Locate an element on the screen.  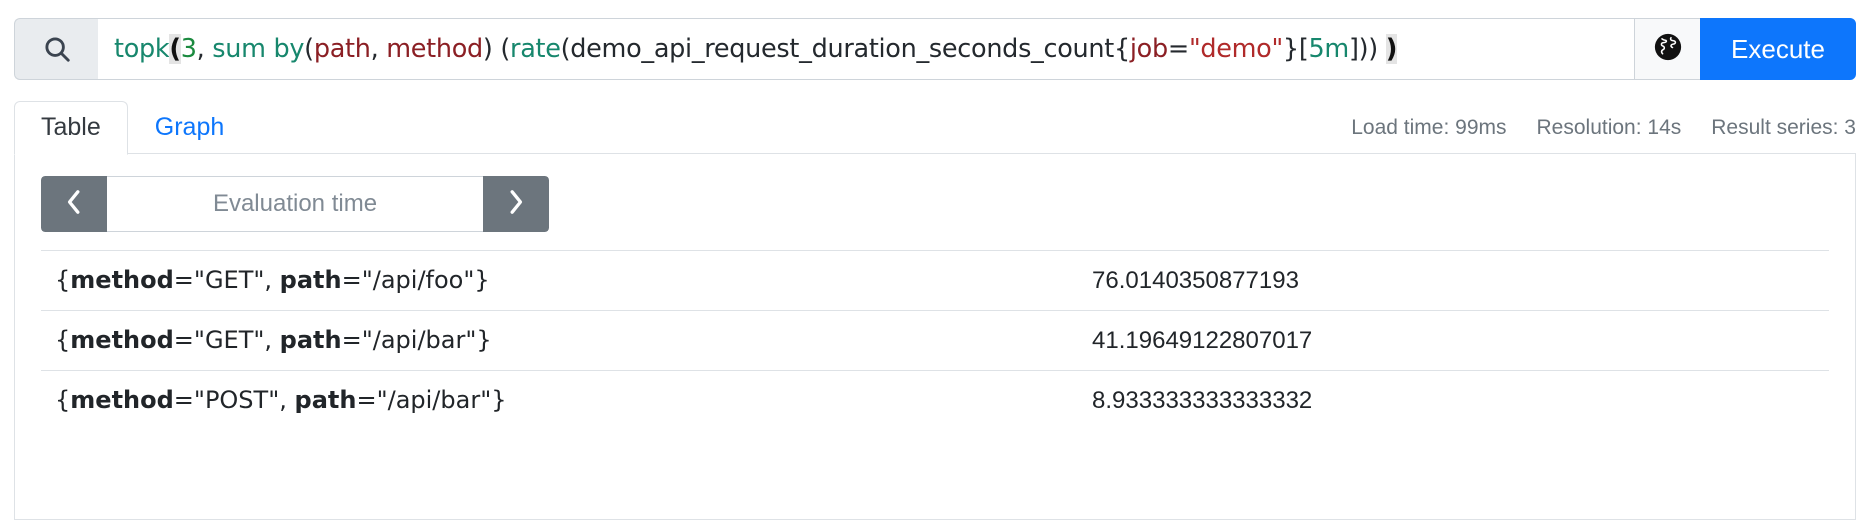
expression-token-10: rate is located at coordinates (535, 49).